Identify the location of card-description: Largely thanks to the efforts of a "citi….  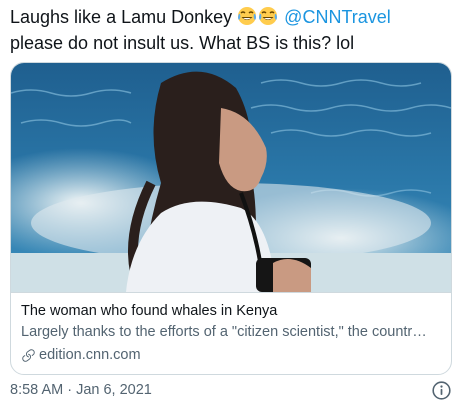
(224, 332).